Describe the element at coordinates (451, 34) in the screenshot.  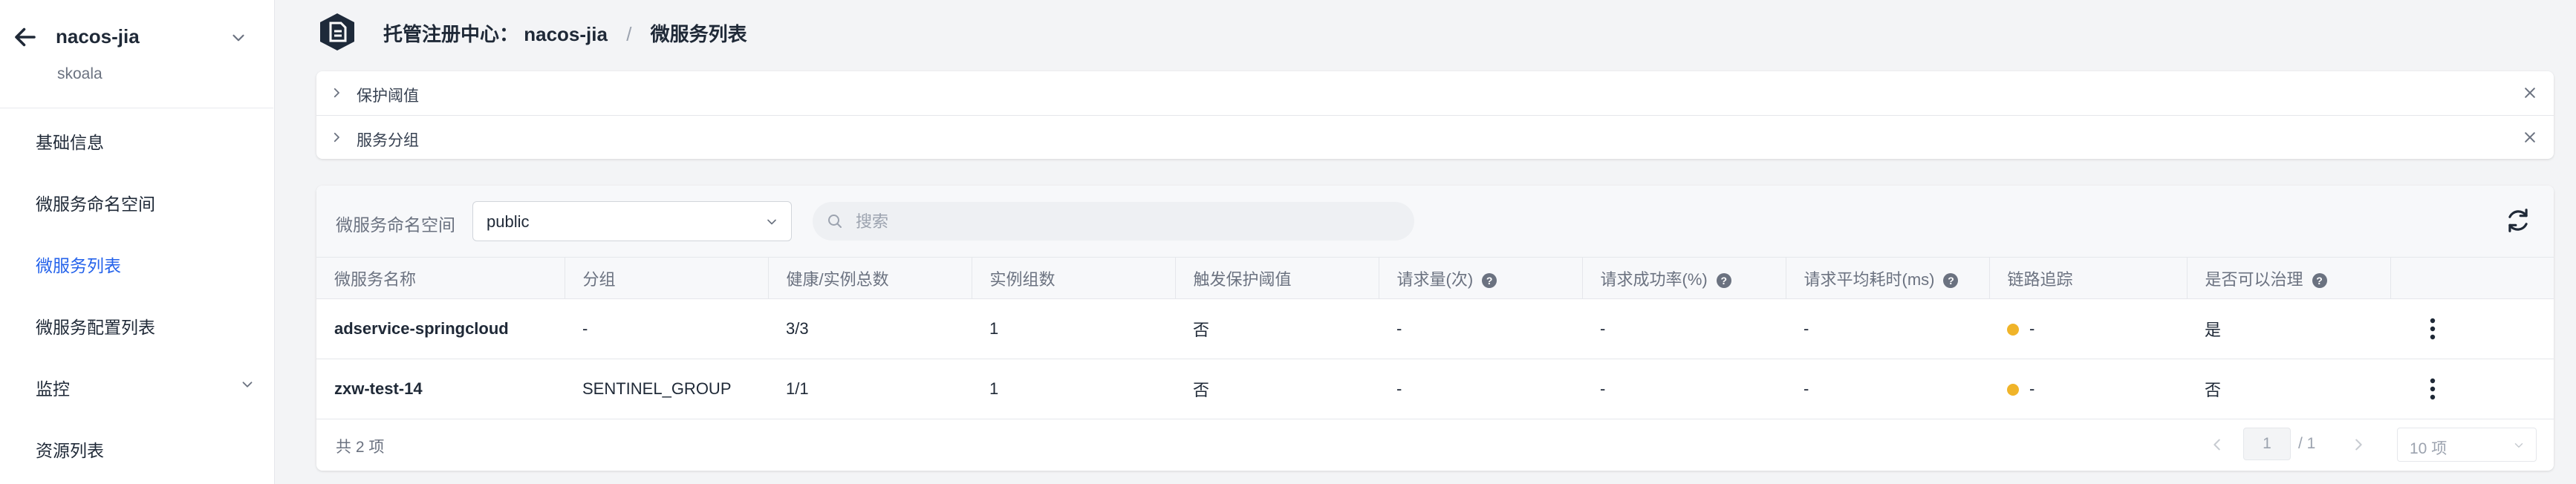
I see `breadcrumb-prefix: 托管注册中心：` at that location.